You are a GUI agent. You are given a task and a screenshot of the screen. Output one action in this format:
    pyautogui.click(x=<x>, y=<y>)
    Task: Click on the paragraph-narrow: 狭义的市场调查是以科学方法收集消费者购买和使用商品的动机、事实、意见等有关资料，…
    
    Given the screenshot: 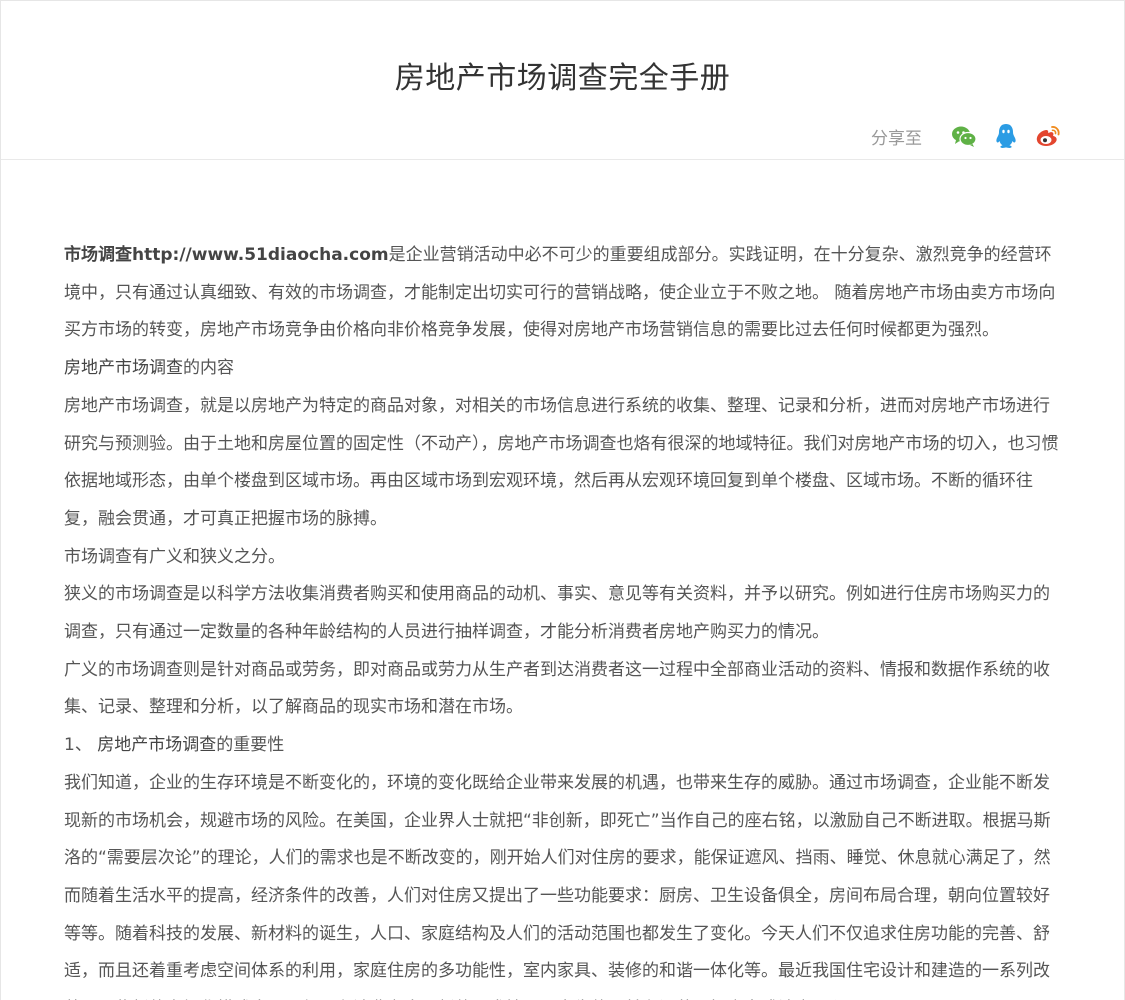 What is the action you would take?
    pyautogui.click(x=557, y=613)
    